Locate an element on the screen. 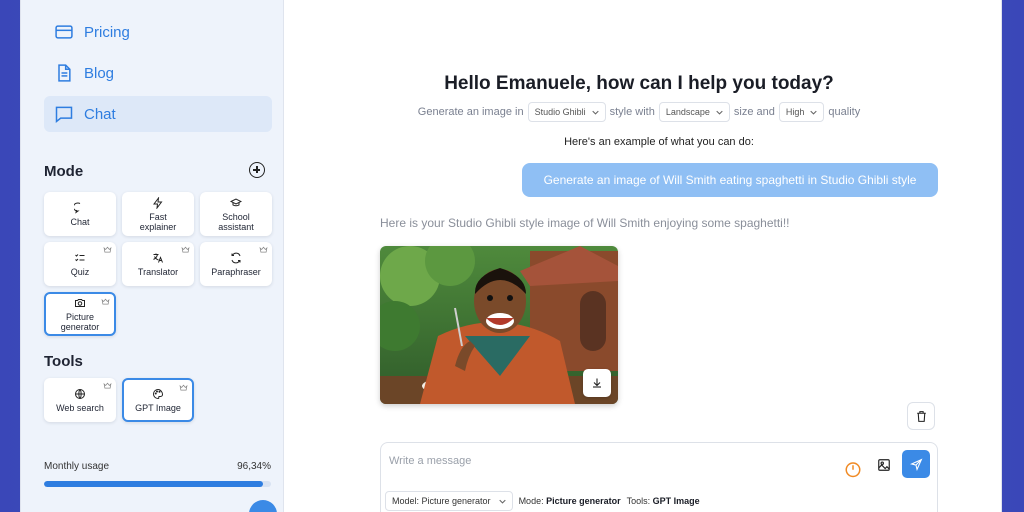 The image size is (1024, 512). style-select: Studio Ghibli is located at coordinates (566, 112).